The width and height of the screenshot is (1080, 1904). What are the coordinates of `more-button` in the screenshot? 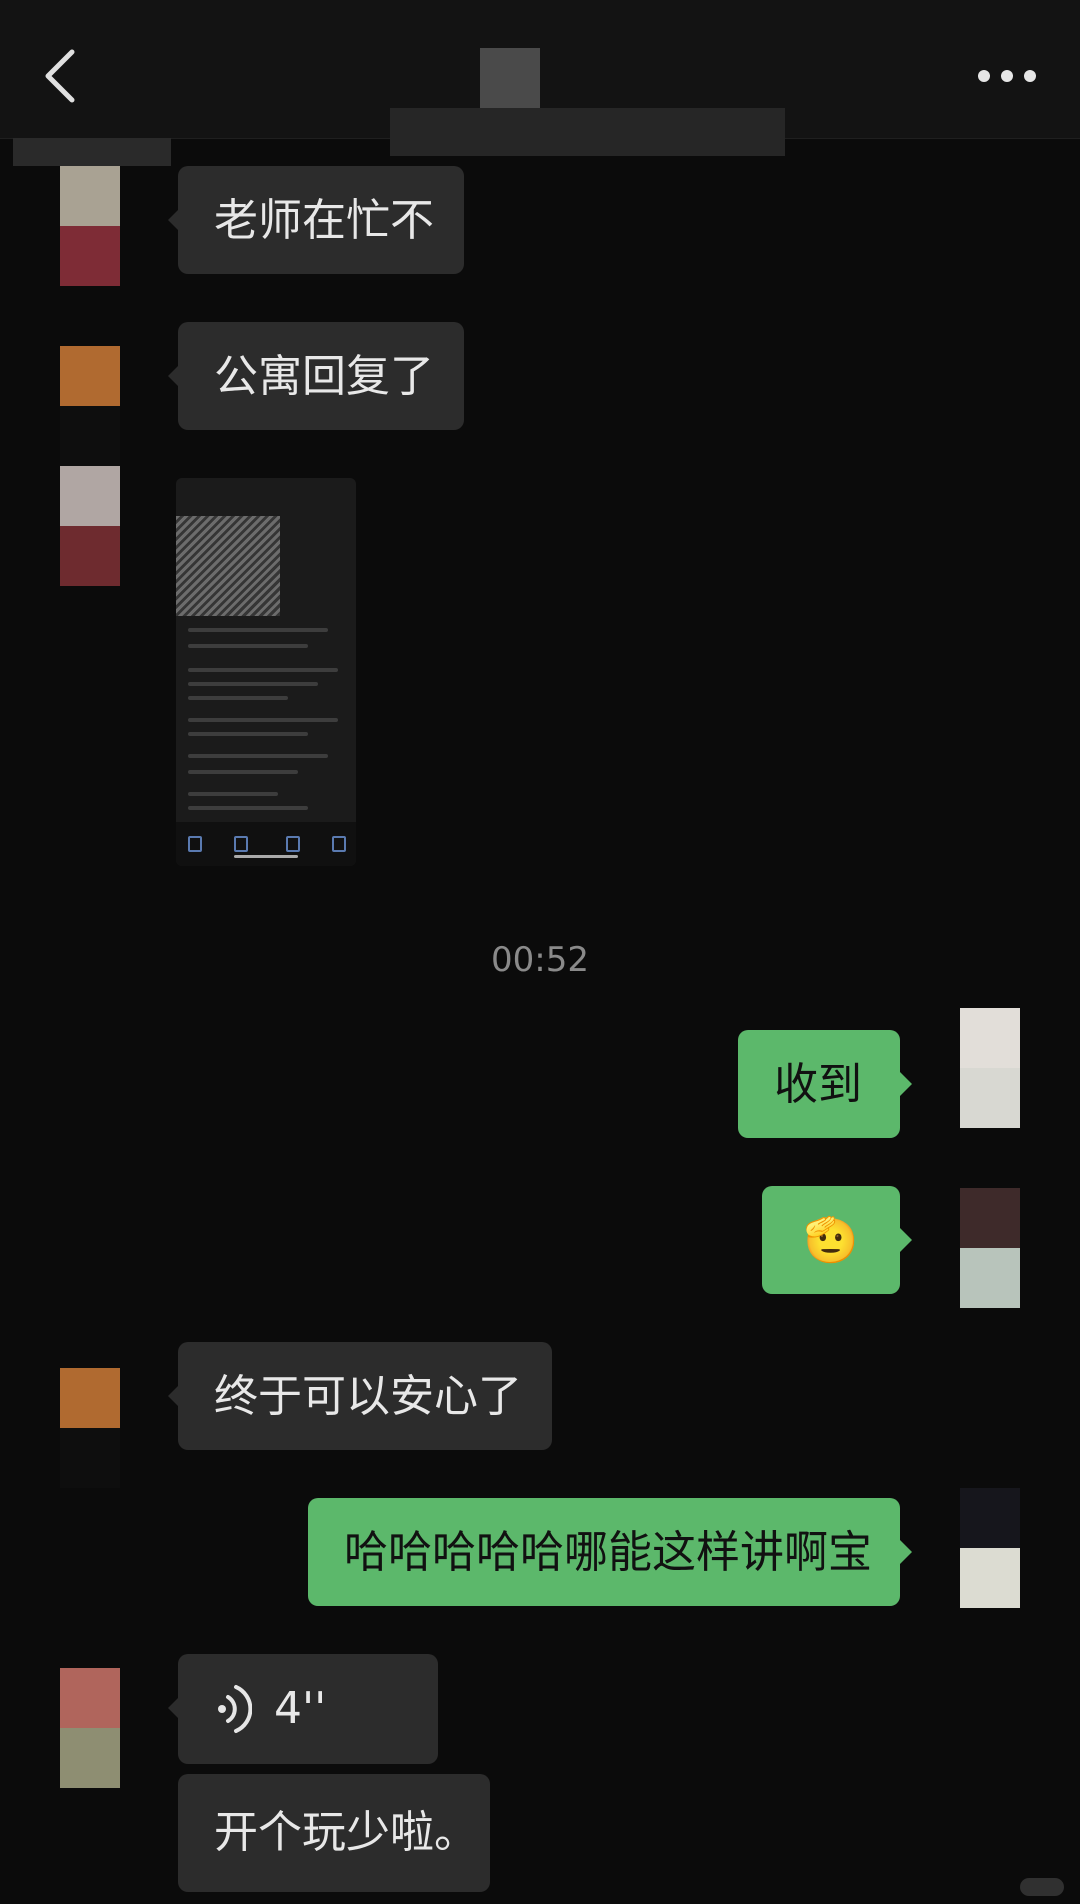 It's located at (1007, 76).